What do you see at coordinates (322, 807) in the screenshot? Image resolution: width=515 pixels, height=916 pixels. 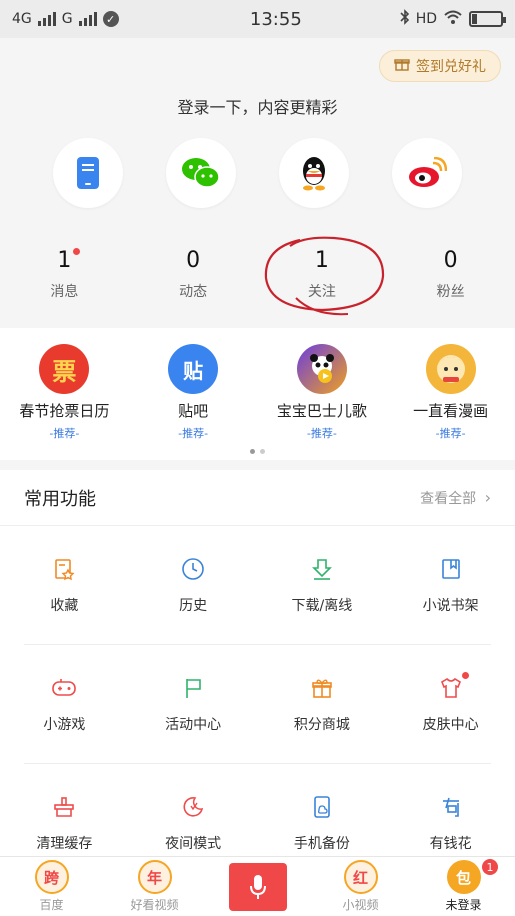 I see `phone-backup-icon` at bounding box center [322, 807].